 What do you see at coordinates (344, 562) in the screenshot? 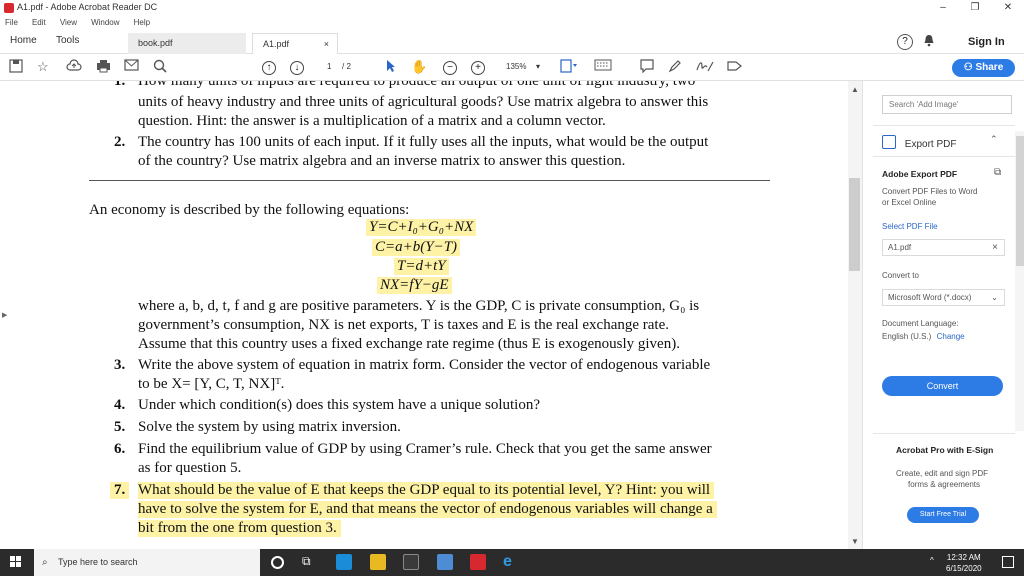
I see `mail-app-icon` at bounding box center [344, 562].